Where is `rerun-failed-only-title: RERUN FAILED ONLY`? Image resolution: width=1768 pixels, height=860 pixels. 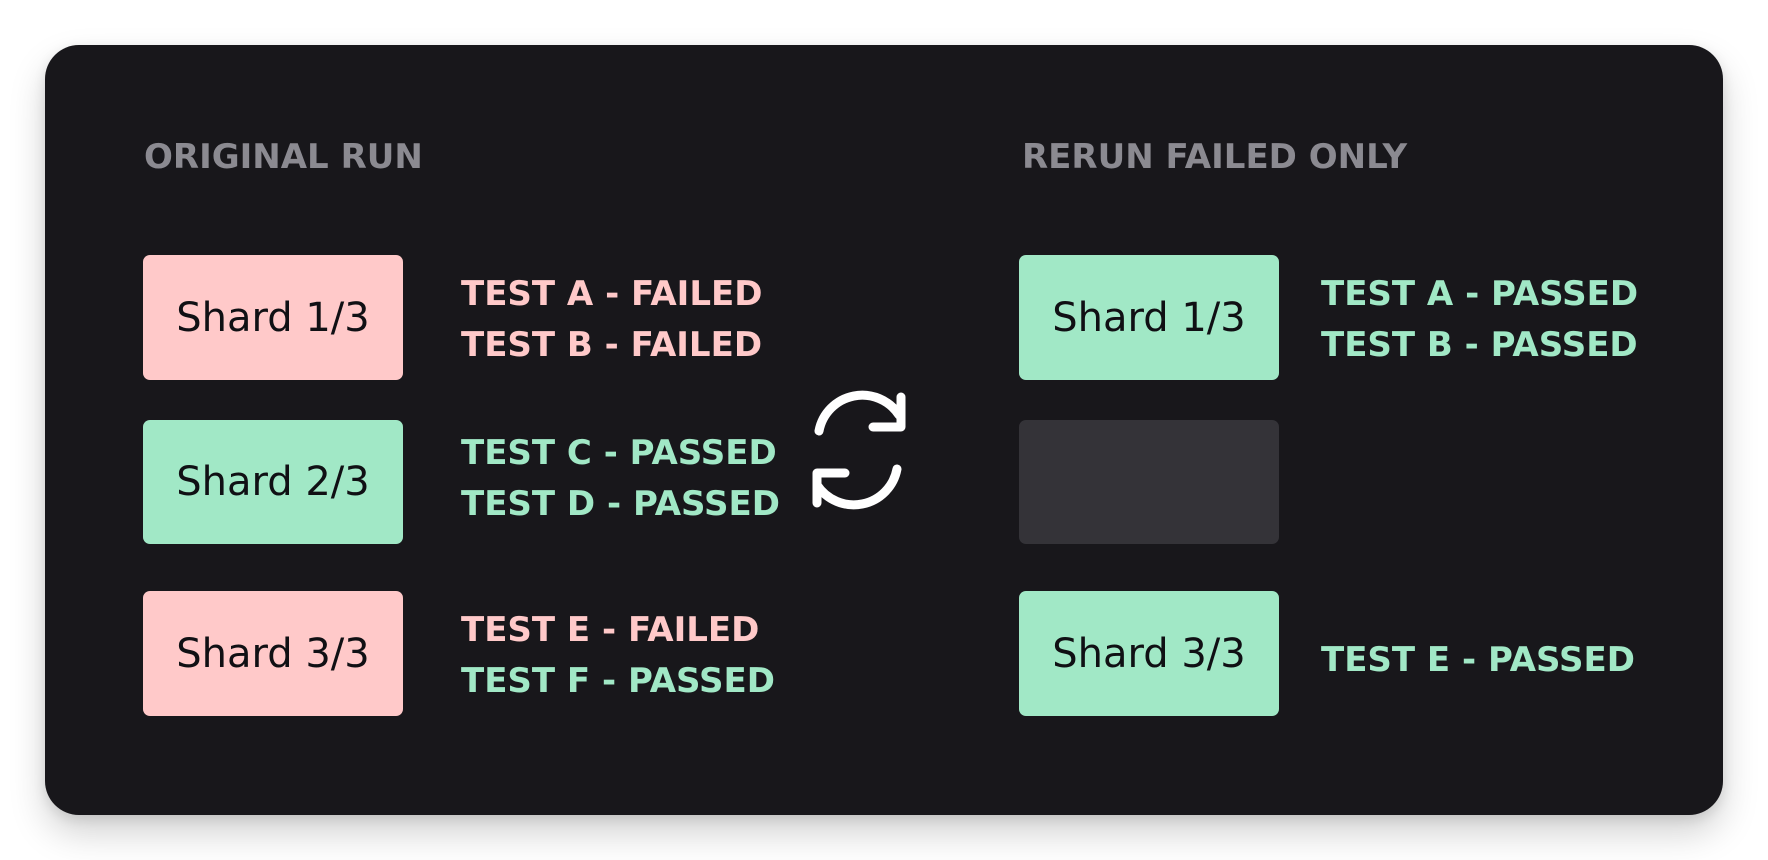 rerun-failed-only-title: RERUN FAILED ONLY is located at coordinates (1215, 157).